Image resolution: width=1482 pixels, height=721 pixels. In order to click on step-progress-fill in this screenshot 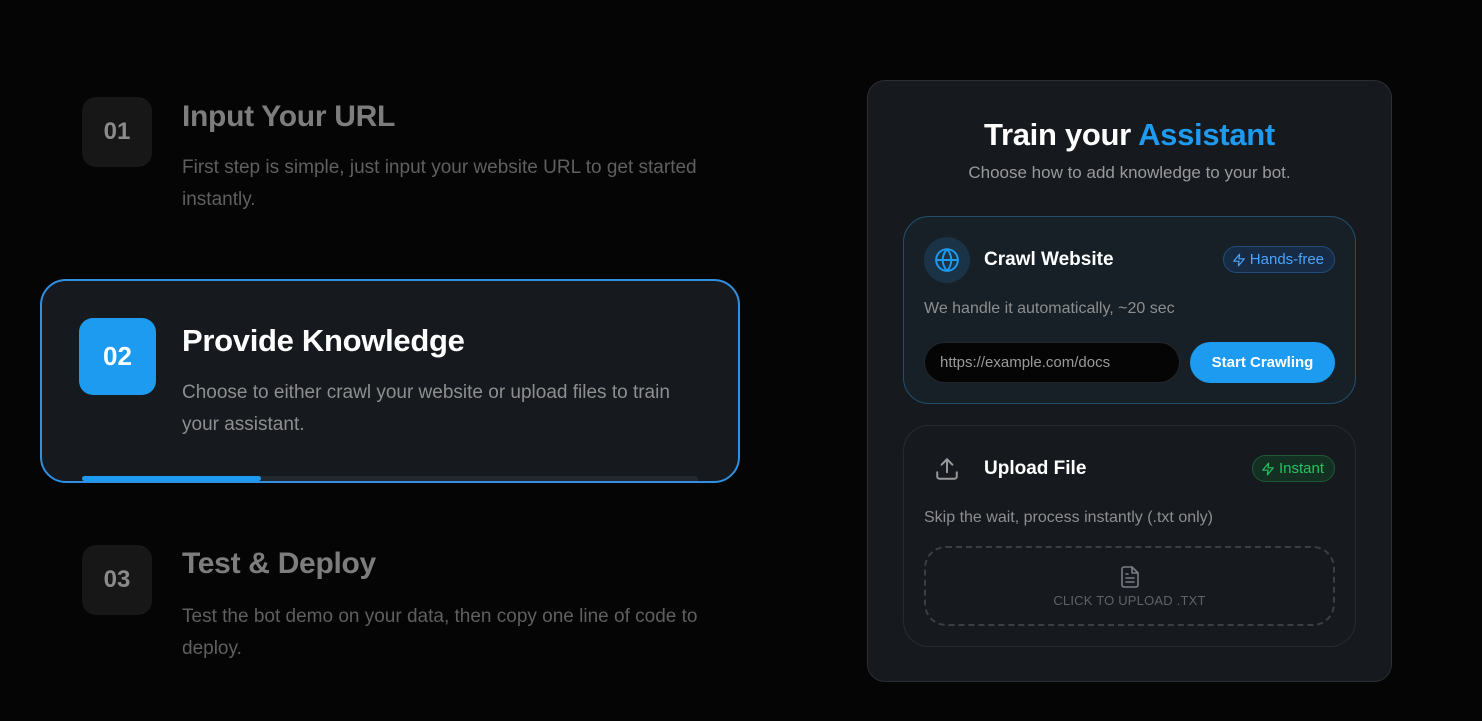, I will do `click(171, 478)`.